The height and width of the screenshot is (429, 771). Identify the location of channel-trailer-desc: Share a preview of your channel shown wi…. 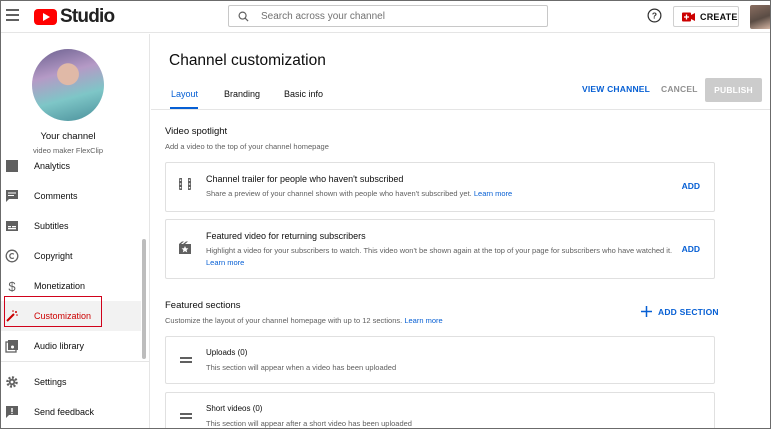
(441, 194).